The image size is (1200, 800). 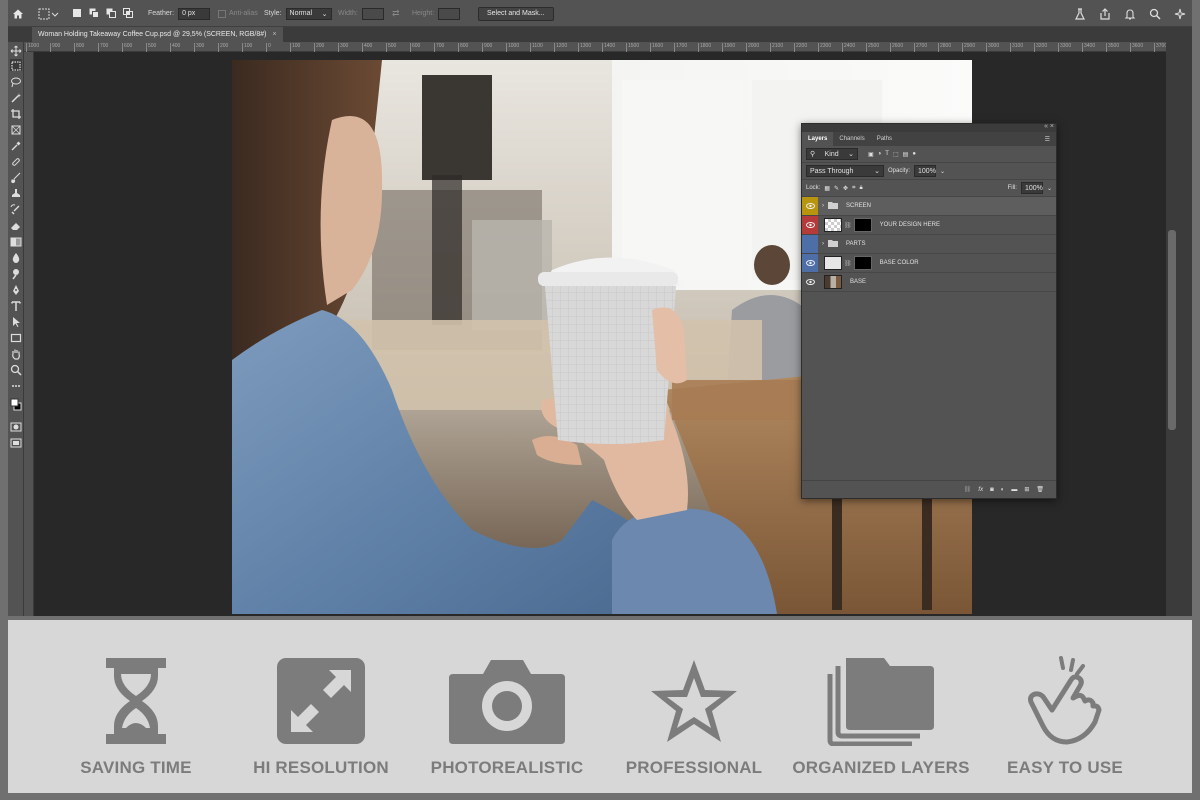 What do you see at coordinates (16, 426) in the screenshot?
I see `quick-mask-icon` at bounding box center [16, 426].